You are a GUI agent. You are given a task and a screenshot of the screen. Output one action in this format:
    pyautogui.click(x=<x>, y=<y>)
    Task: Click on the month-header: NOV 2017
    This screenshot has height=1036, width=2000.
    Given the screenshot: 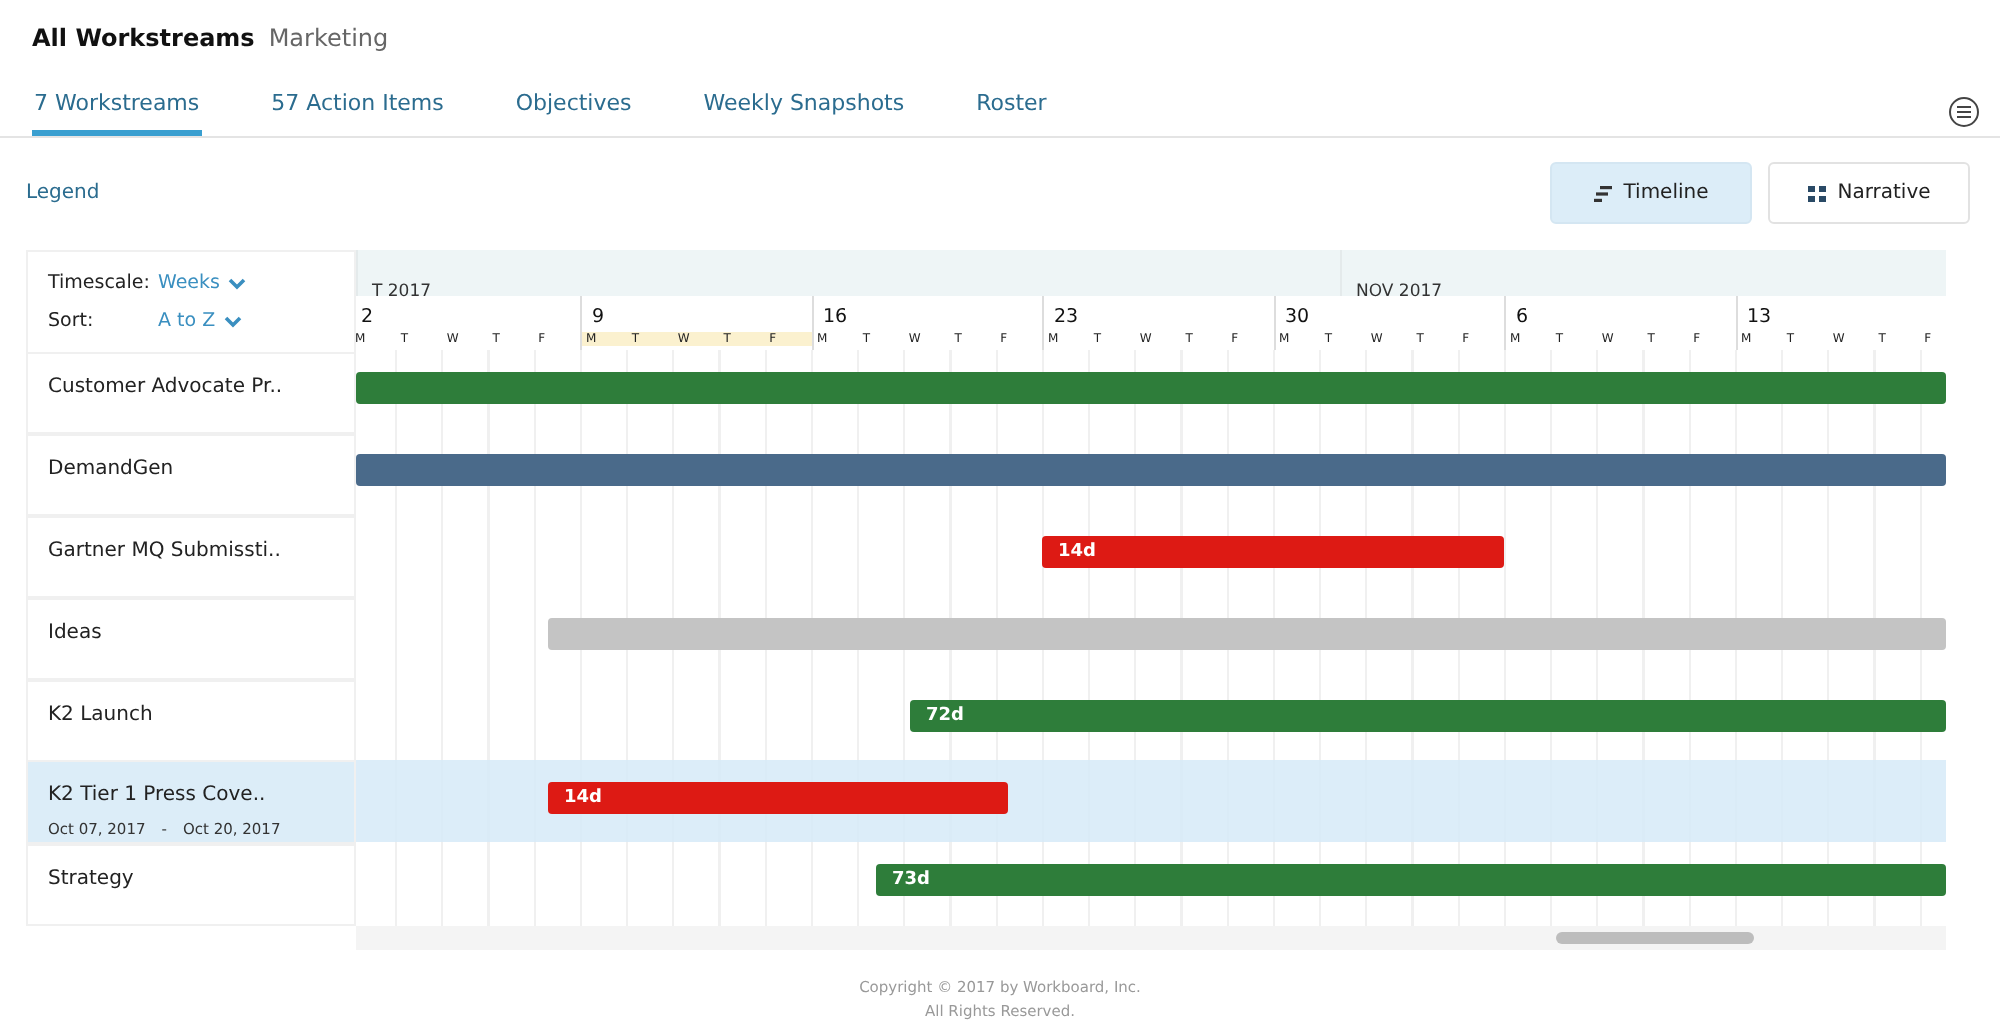 What is the action you would take?
    pyautogui.click(x=1643, y=273)
    